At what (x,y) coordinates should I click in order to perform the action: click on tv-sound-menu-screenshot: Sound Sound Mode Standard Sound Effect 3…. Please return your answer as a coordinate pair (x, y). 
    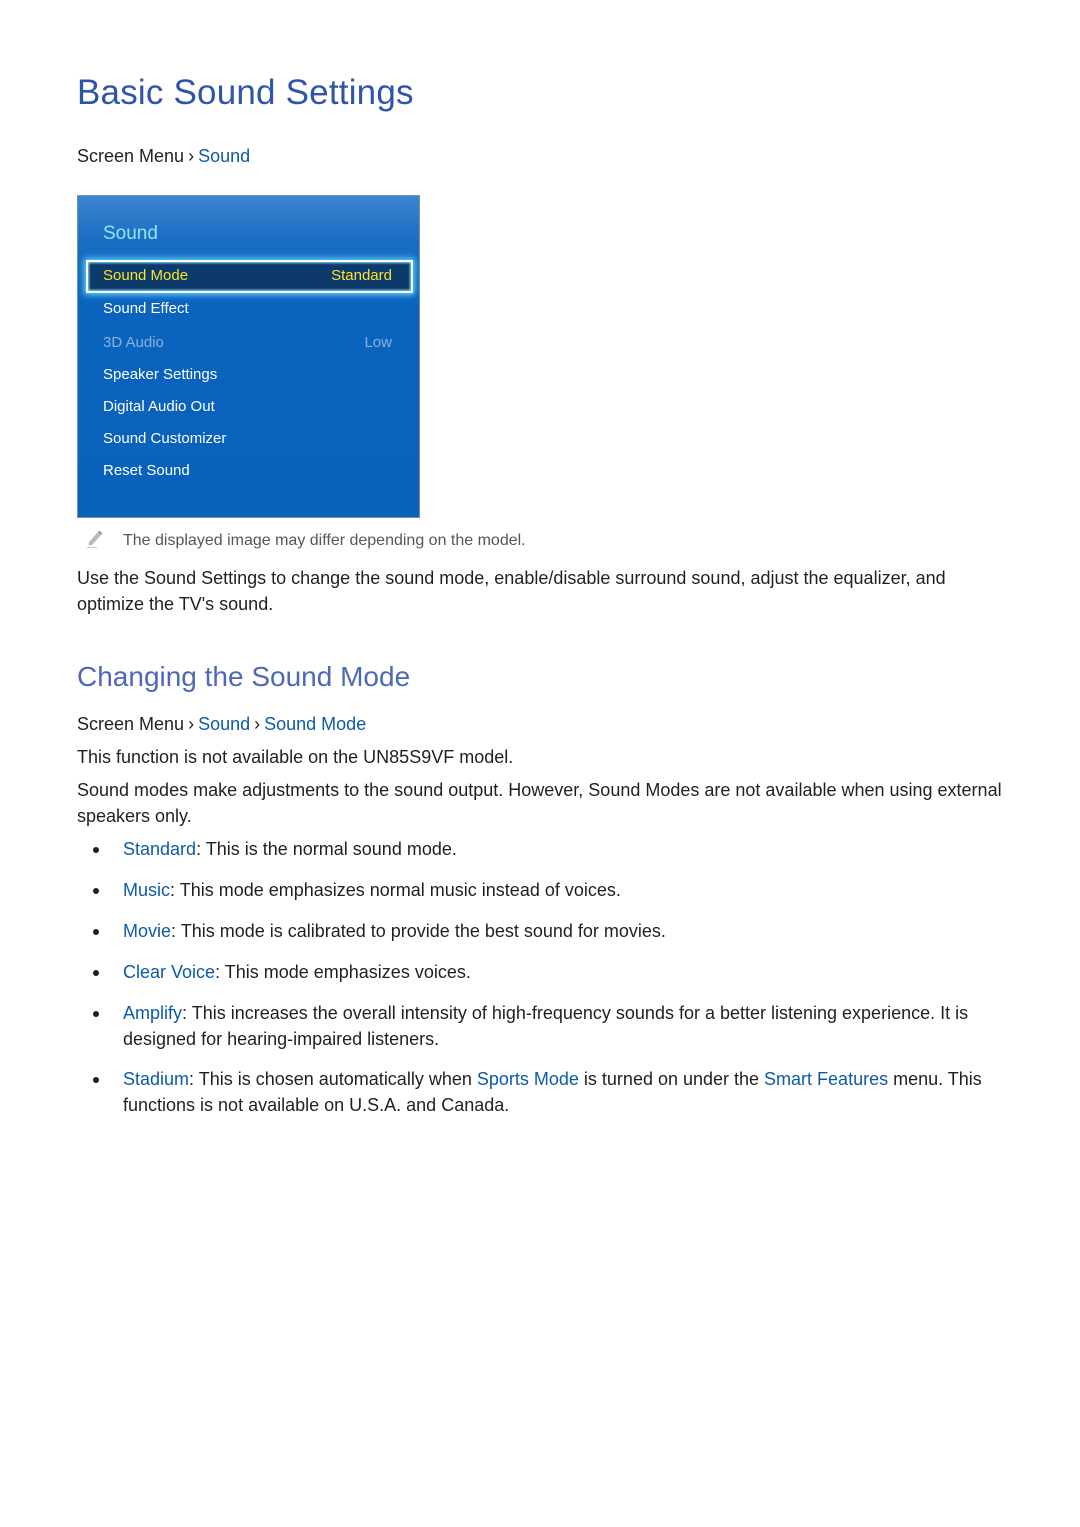
    Looking at the image, I should click on (248, 356).